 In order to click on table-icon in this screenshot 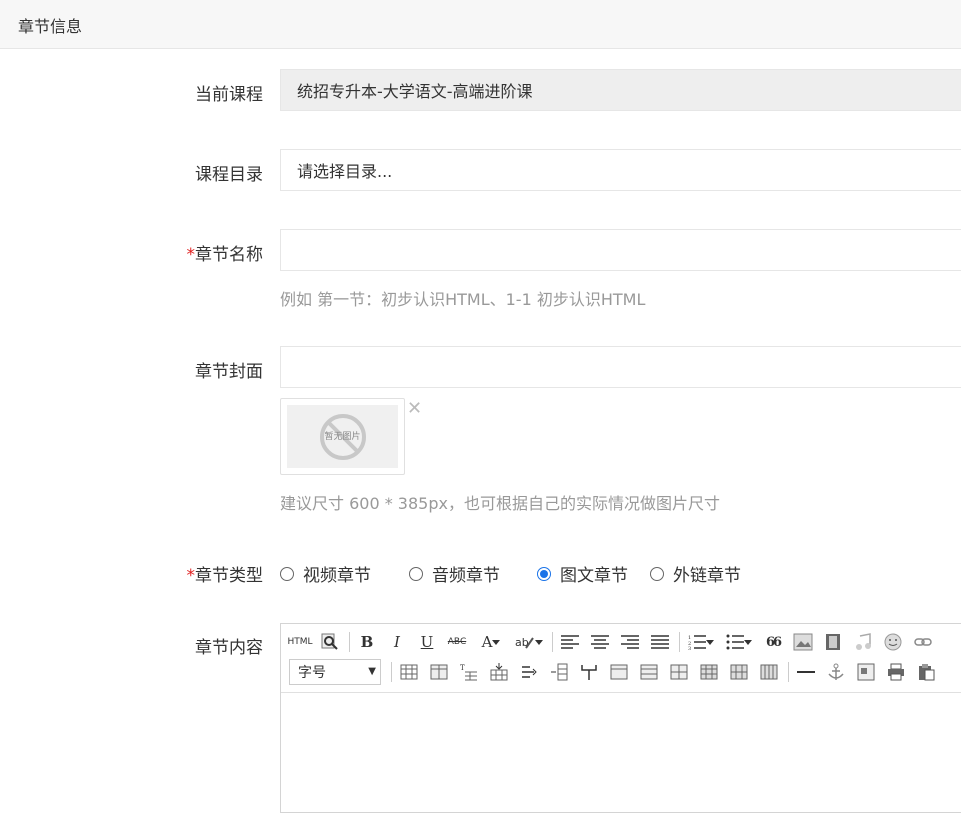, I will do `click(409, 672)`.